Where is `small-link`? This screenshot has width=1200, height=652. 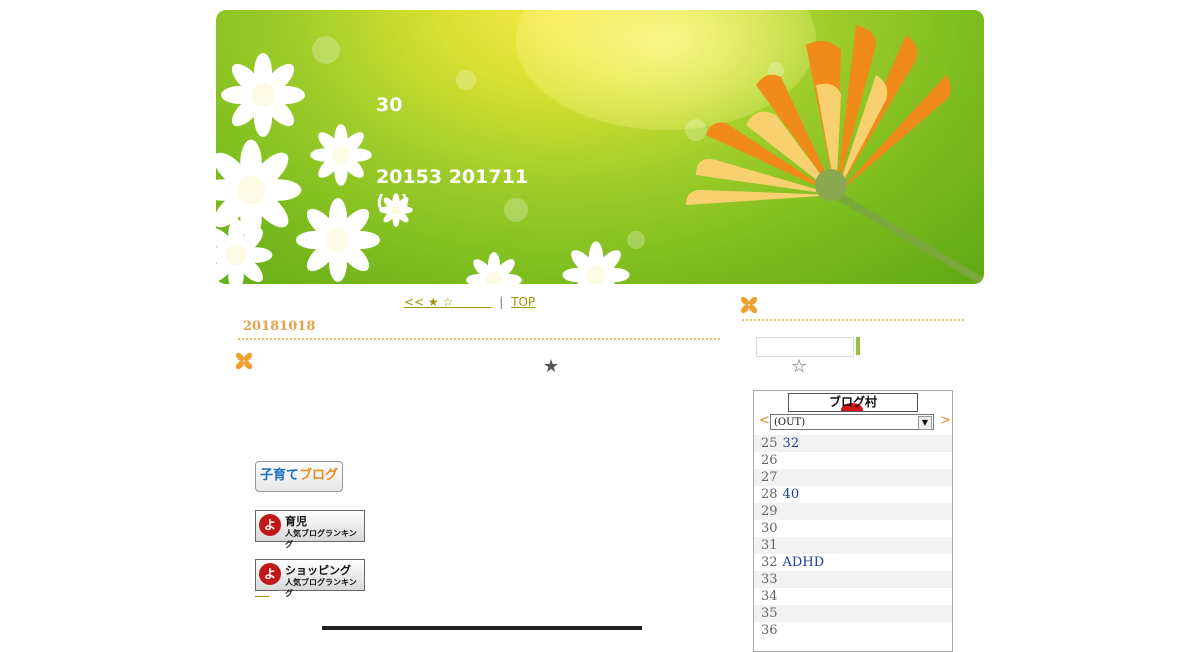
small-link is located at coordinates (262, 596).